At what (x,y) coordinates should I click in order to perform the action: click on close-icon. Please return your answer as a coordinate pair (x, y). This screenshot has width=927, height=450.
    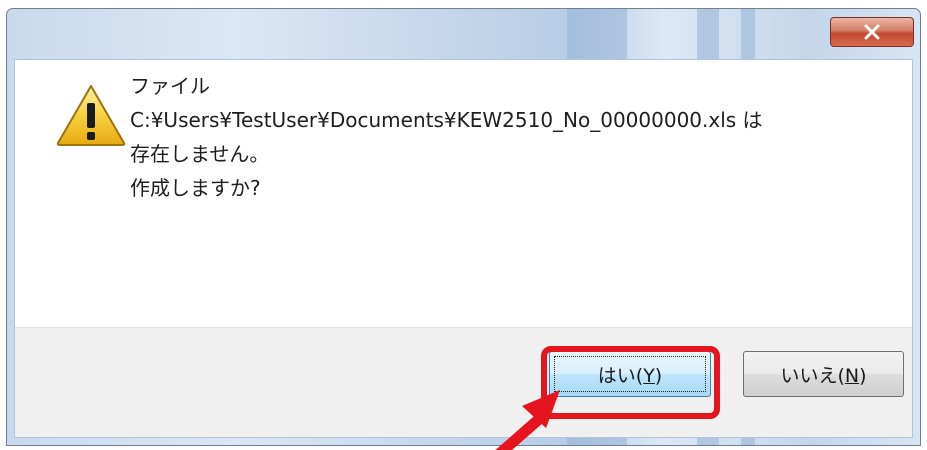
    Looking at the image, I should click on (872, 32).